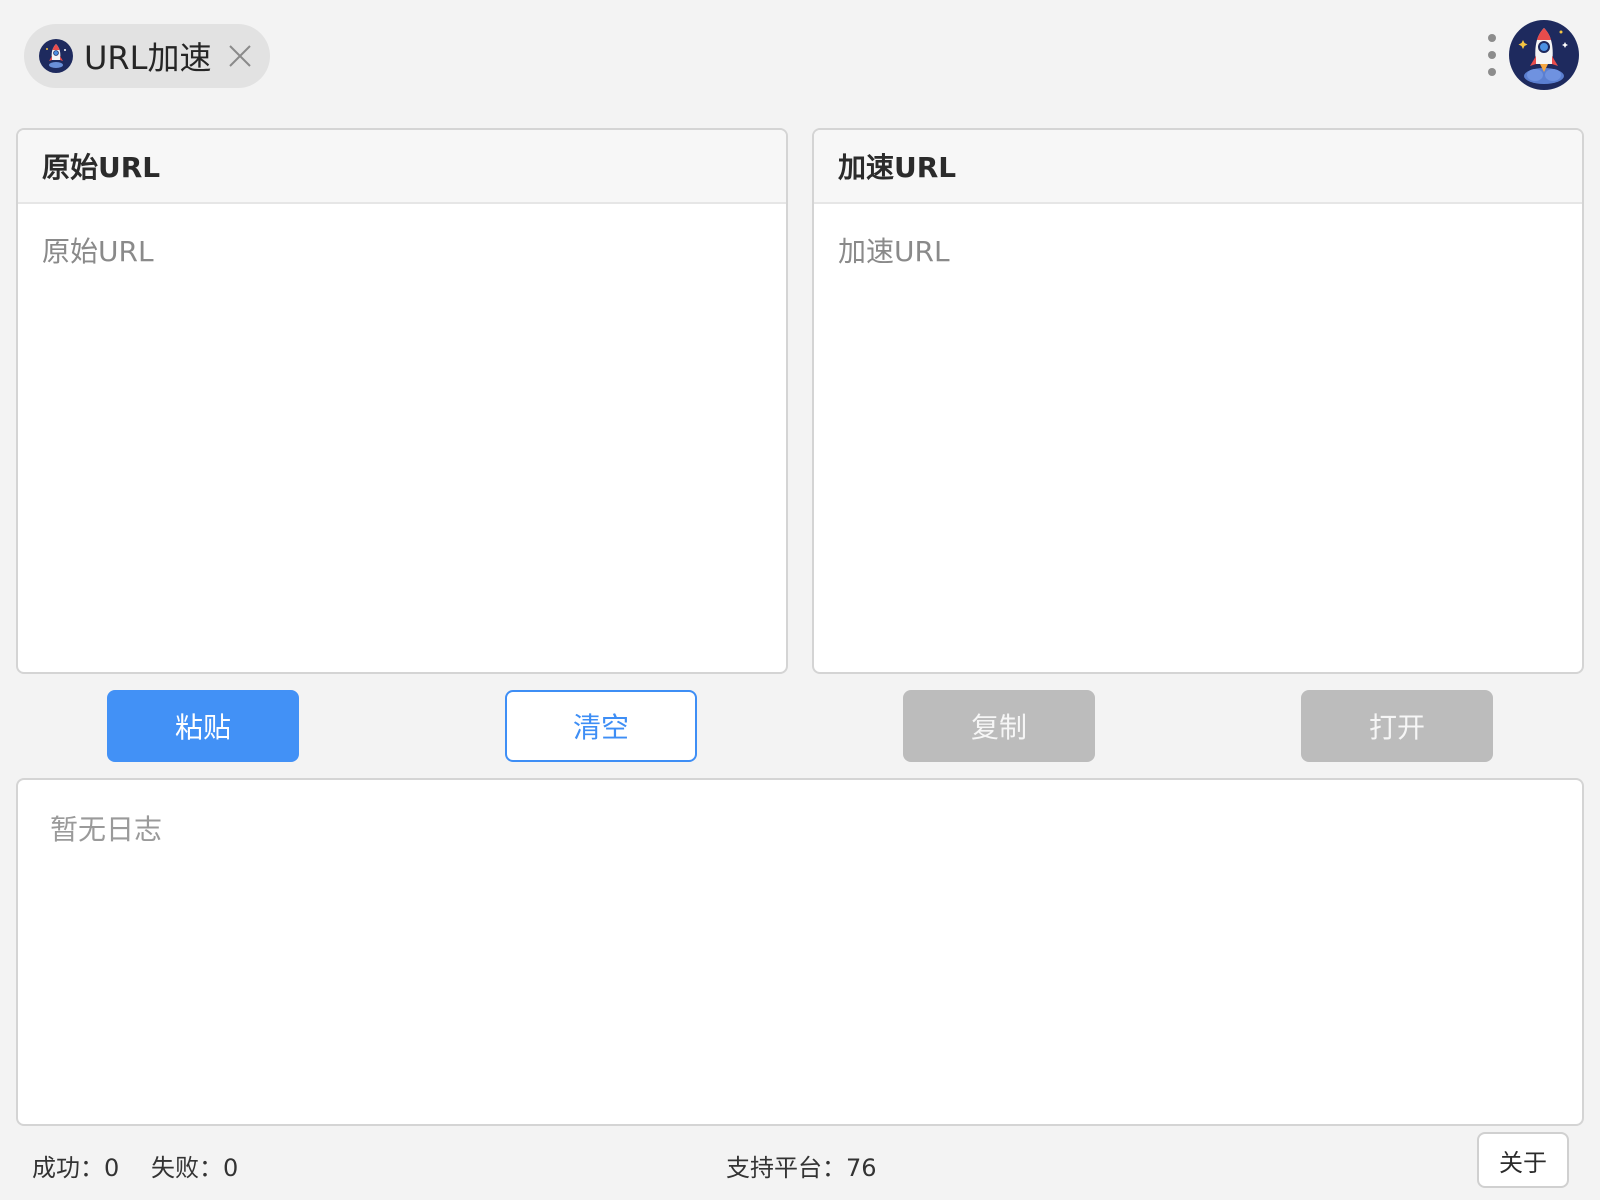  Describe the element at coordinates (601, 726) in the screenshot. I see `clear-button: 清空` at that location.